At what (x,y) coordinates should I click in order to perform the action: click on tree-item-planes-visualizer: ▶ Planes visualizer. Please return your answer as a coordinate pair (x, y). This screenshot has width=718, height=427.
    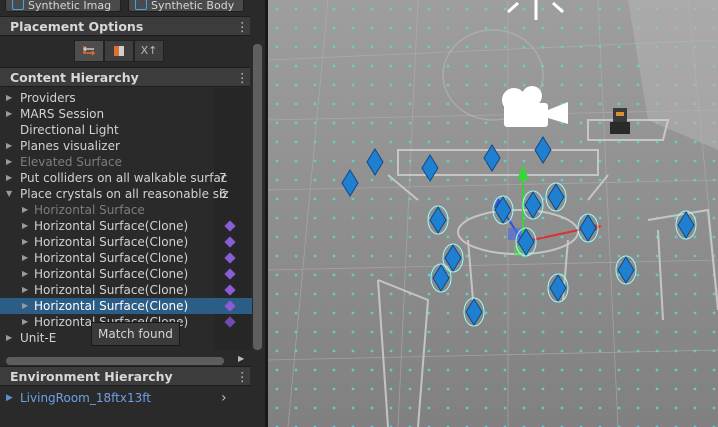
    Looking at the image, I should click on (126, 146).